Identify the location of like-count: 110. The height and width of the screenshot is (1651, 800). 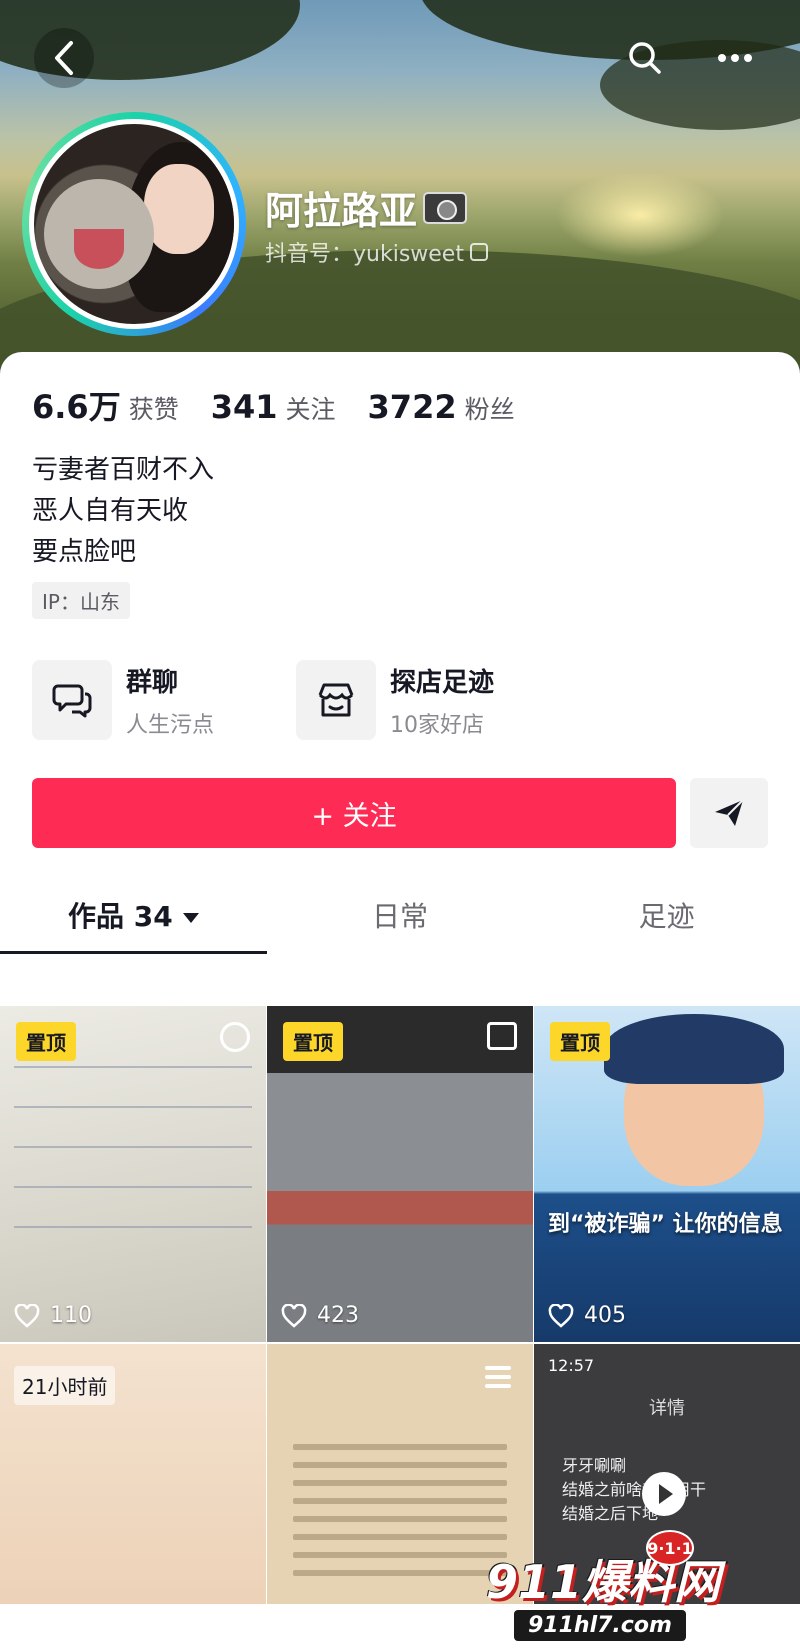
(53, 1315).